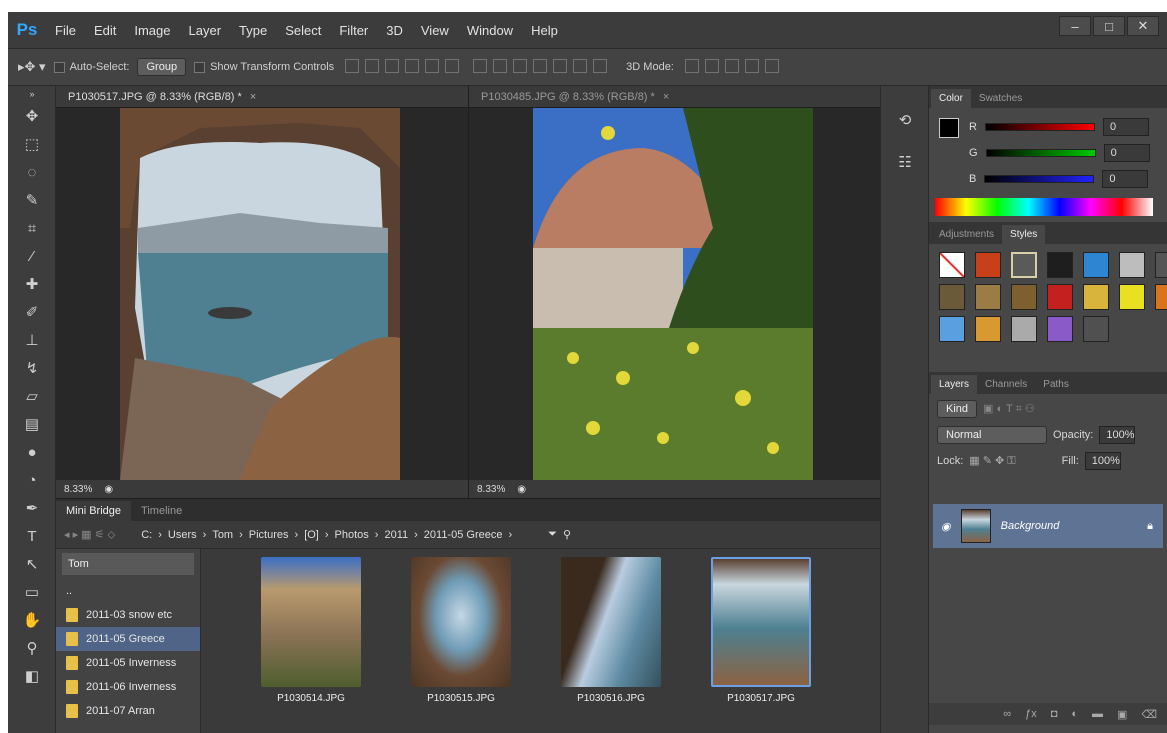  I want to click on tab-mini-bridge: Mini Bridge, so click(94, 511).